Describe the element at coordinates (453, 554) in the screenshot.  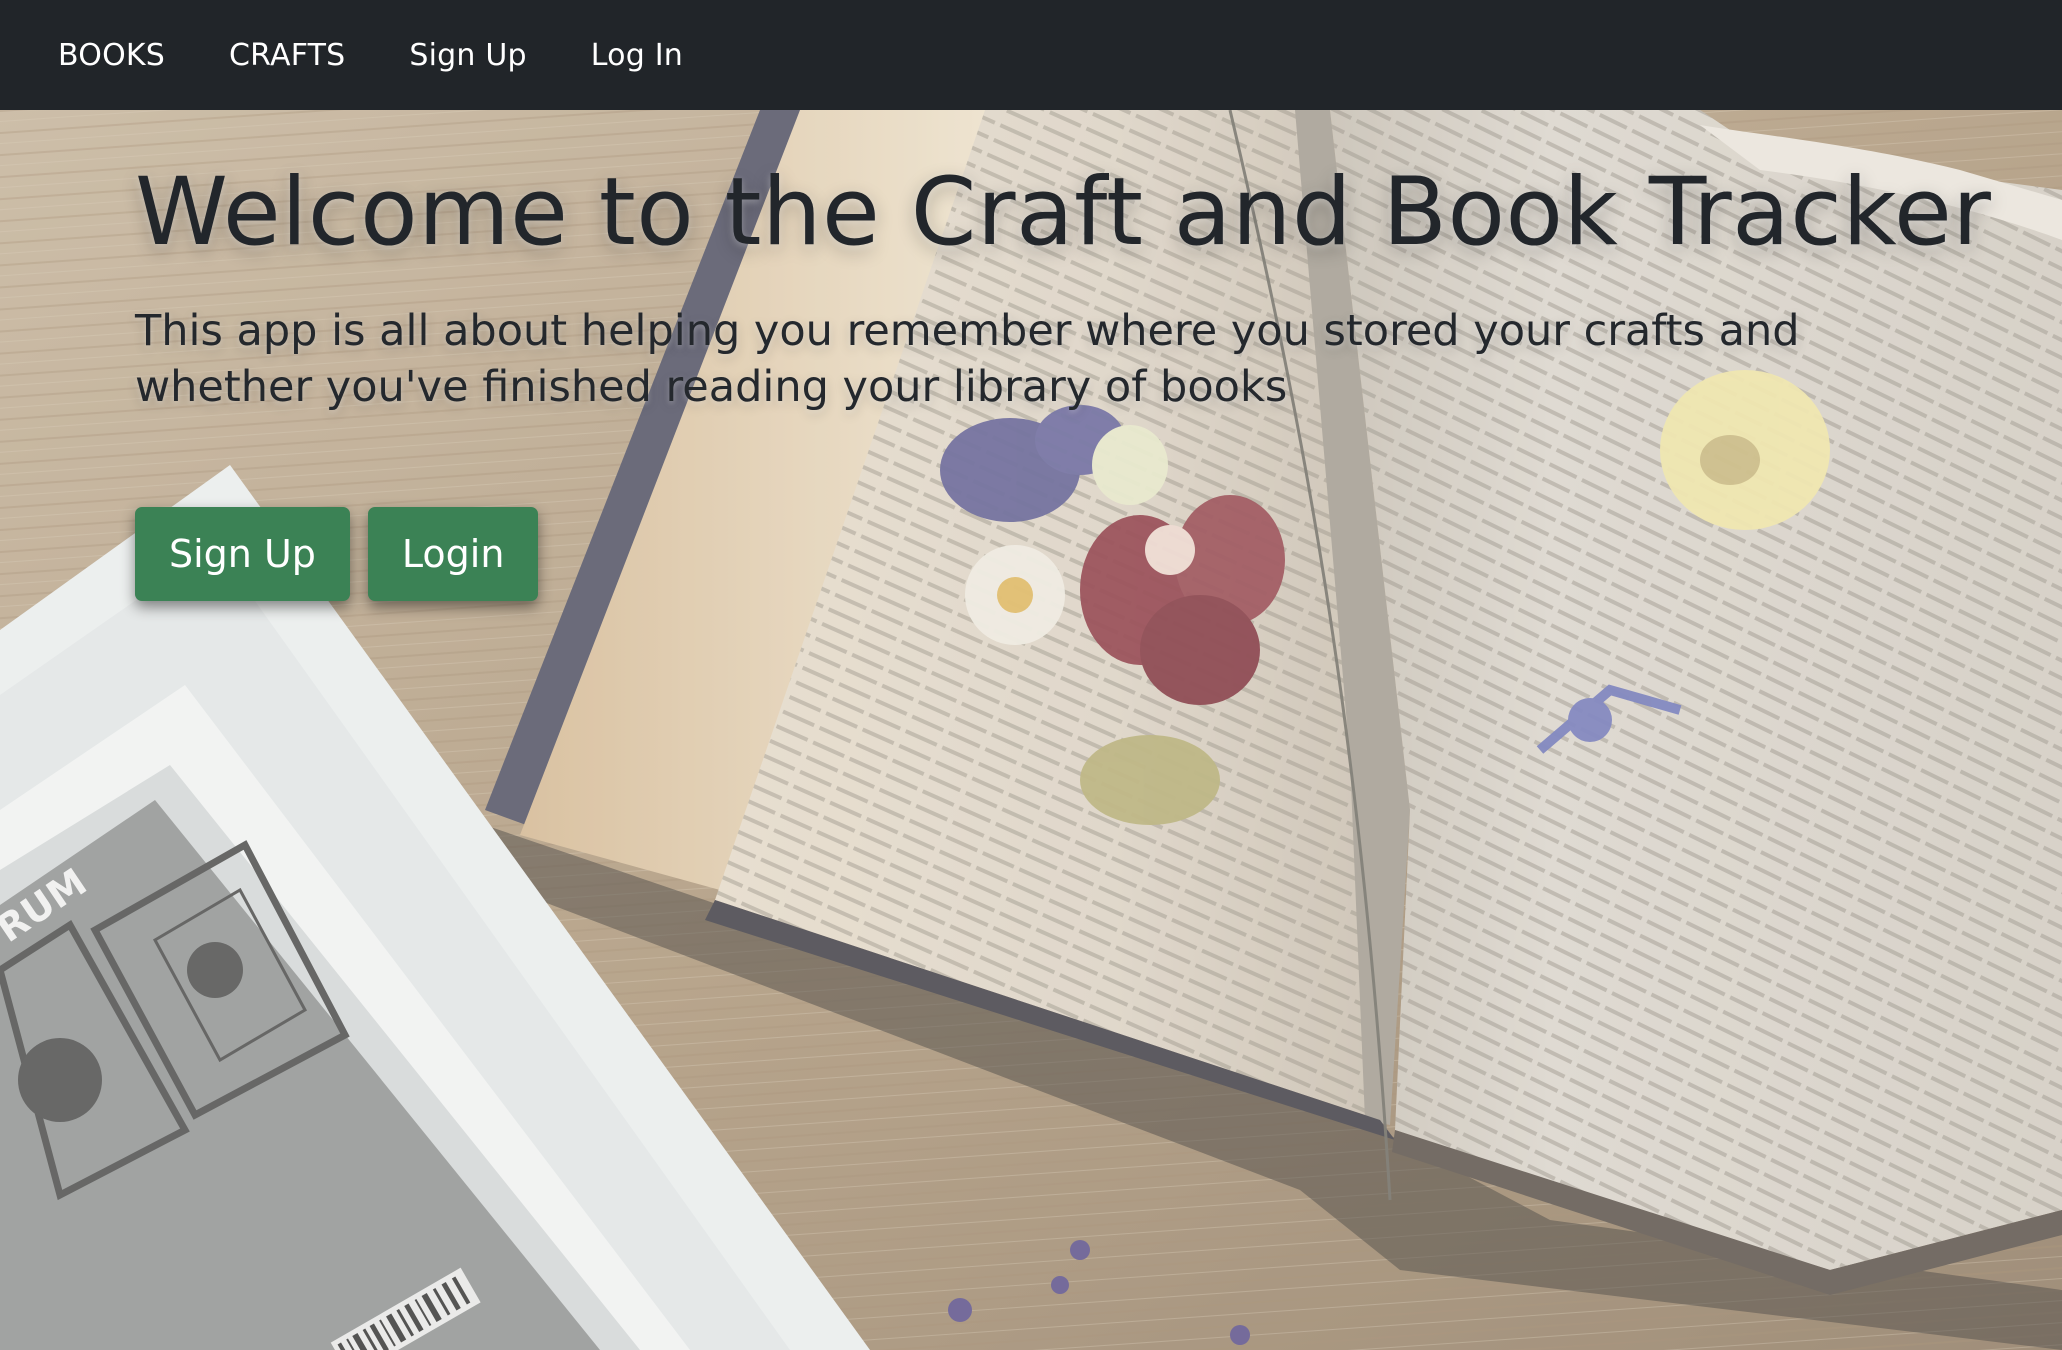
I see `login-button: Login` at that location.